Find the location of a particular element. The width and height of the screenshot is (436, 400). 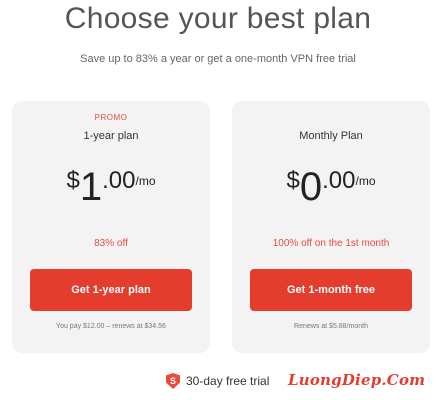

promo-badge: PROMO is located at coordinates (111, 117).